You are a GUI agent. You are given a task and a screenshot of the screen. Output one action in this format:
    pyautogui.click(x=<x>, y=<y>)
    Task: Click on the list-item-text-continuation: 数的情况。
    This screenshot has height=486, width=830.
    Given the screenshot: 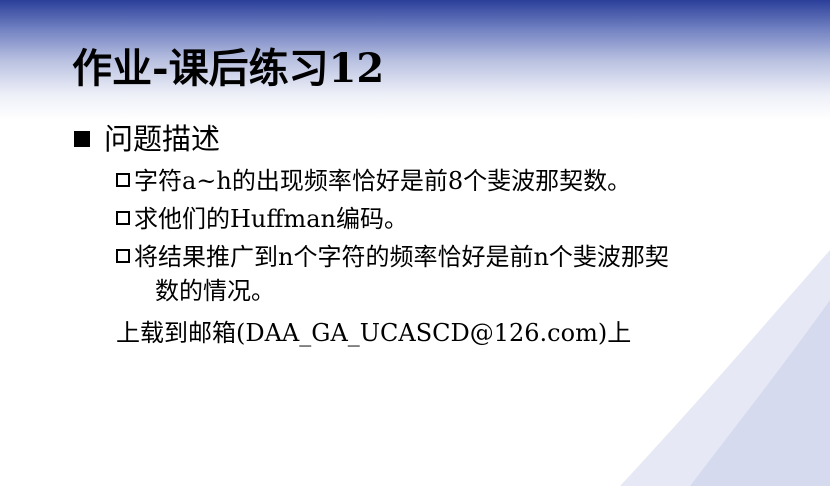 What is the action you would take?
    pyautogui.click(x=215, y=291)
    